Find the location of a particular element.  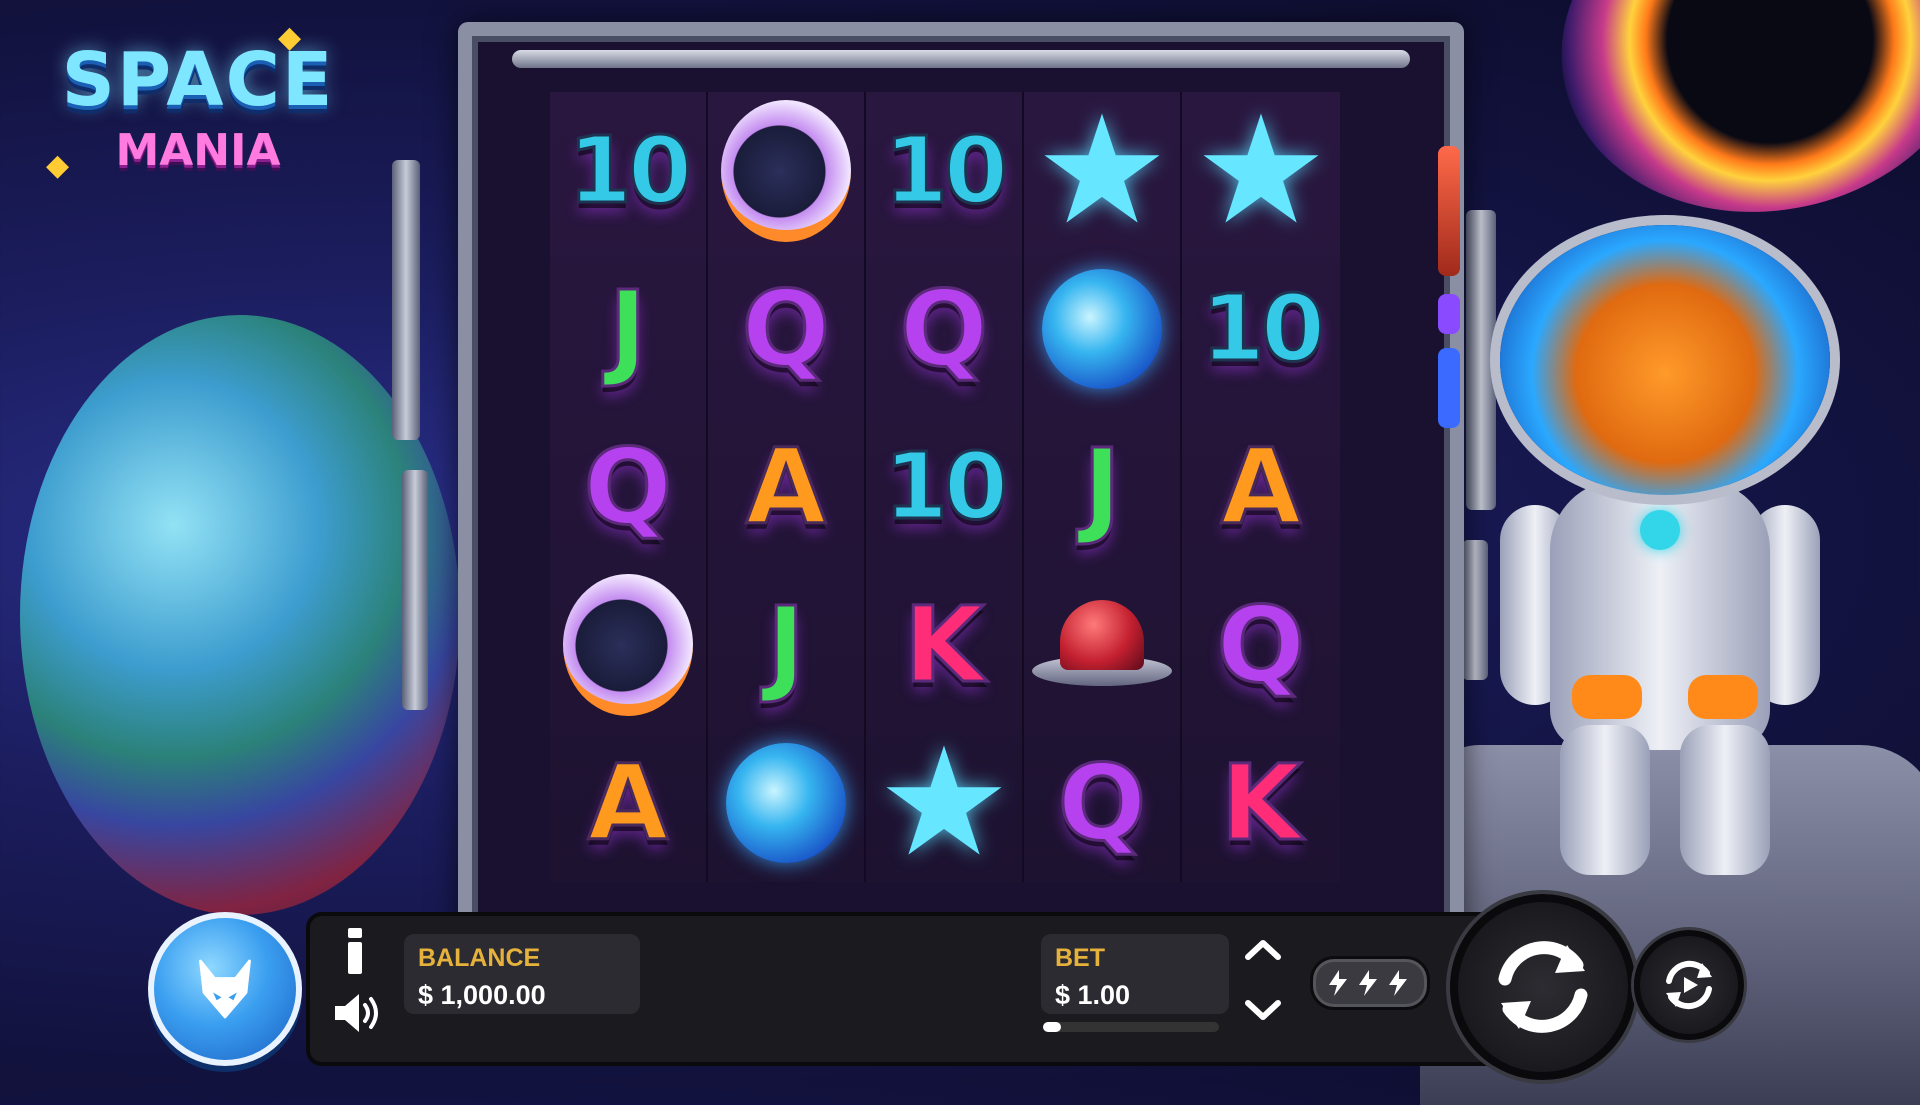

character-left-knee is located at coordinates (1607, 697).